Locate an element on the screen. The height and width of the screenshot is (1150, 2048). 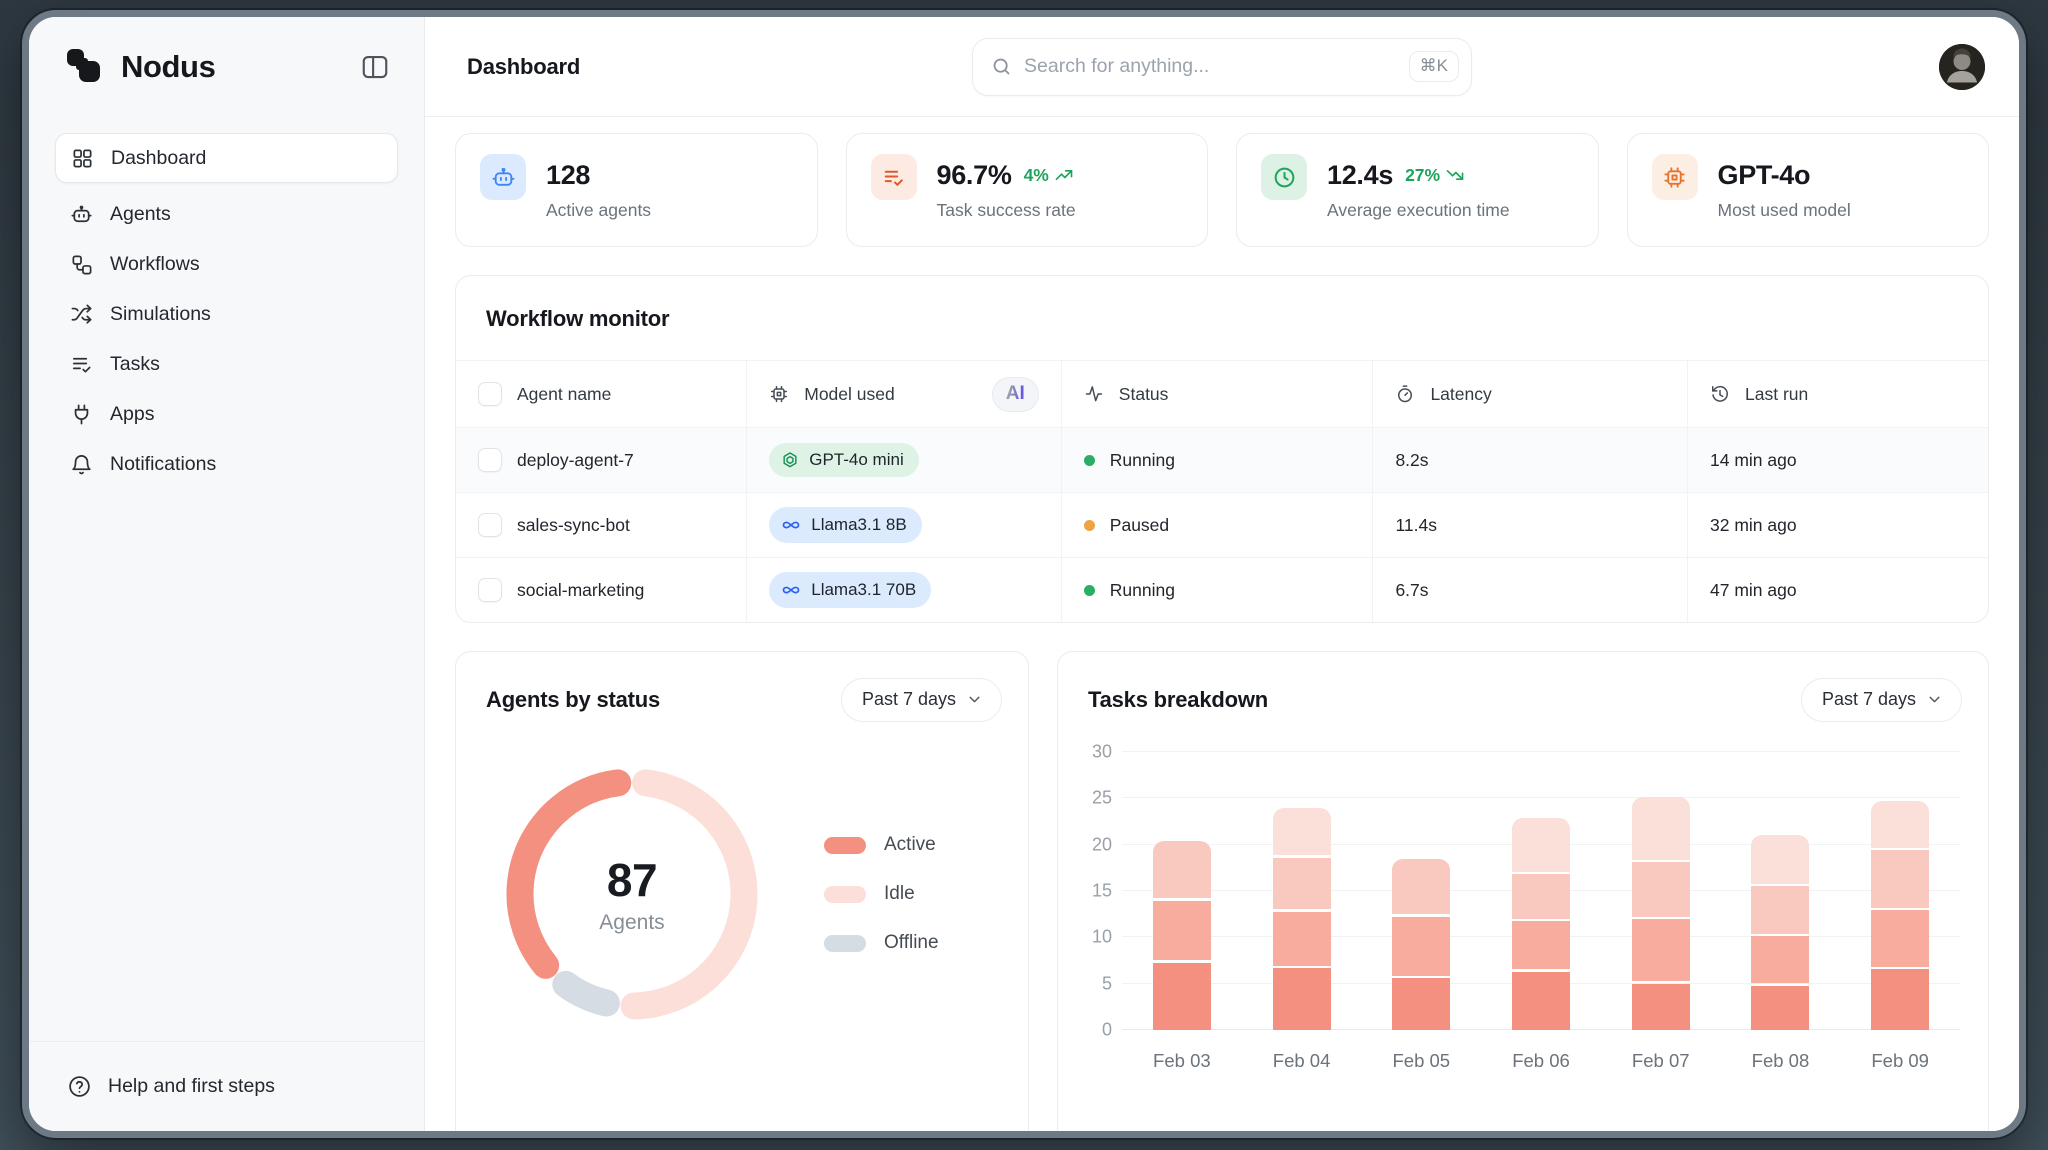
model-cell: GPT-4o mini is located at coordinates (904, 460).